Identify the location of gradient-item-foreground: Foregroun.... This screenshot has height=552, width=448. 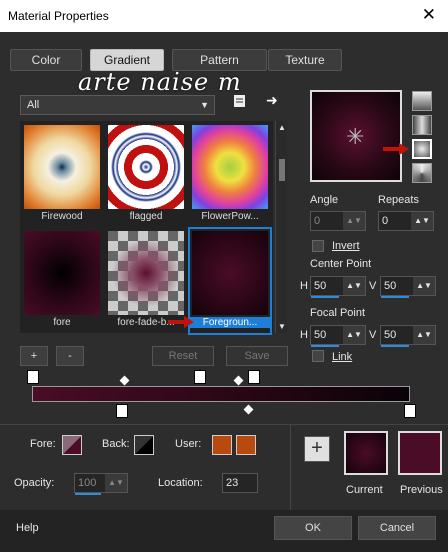
(230, 281).